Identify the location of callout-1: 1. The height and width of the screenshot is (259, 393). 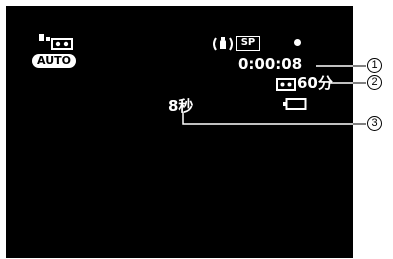
(374, 65).